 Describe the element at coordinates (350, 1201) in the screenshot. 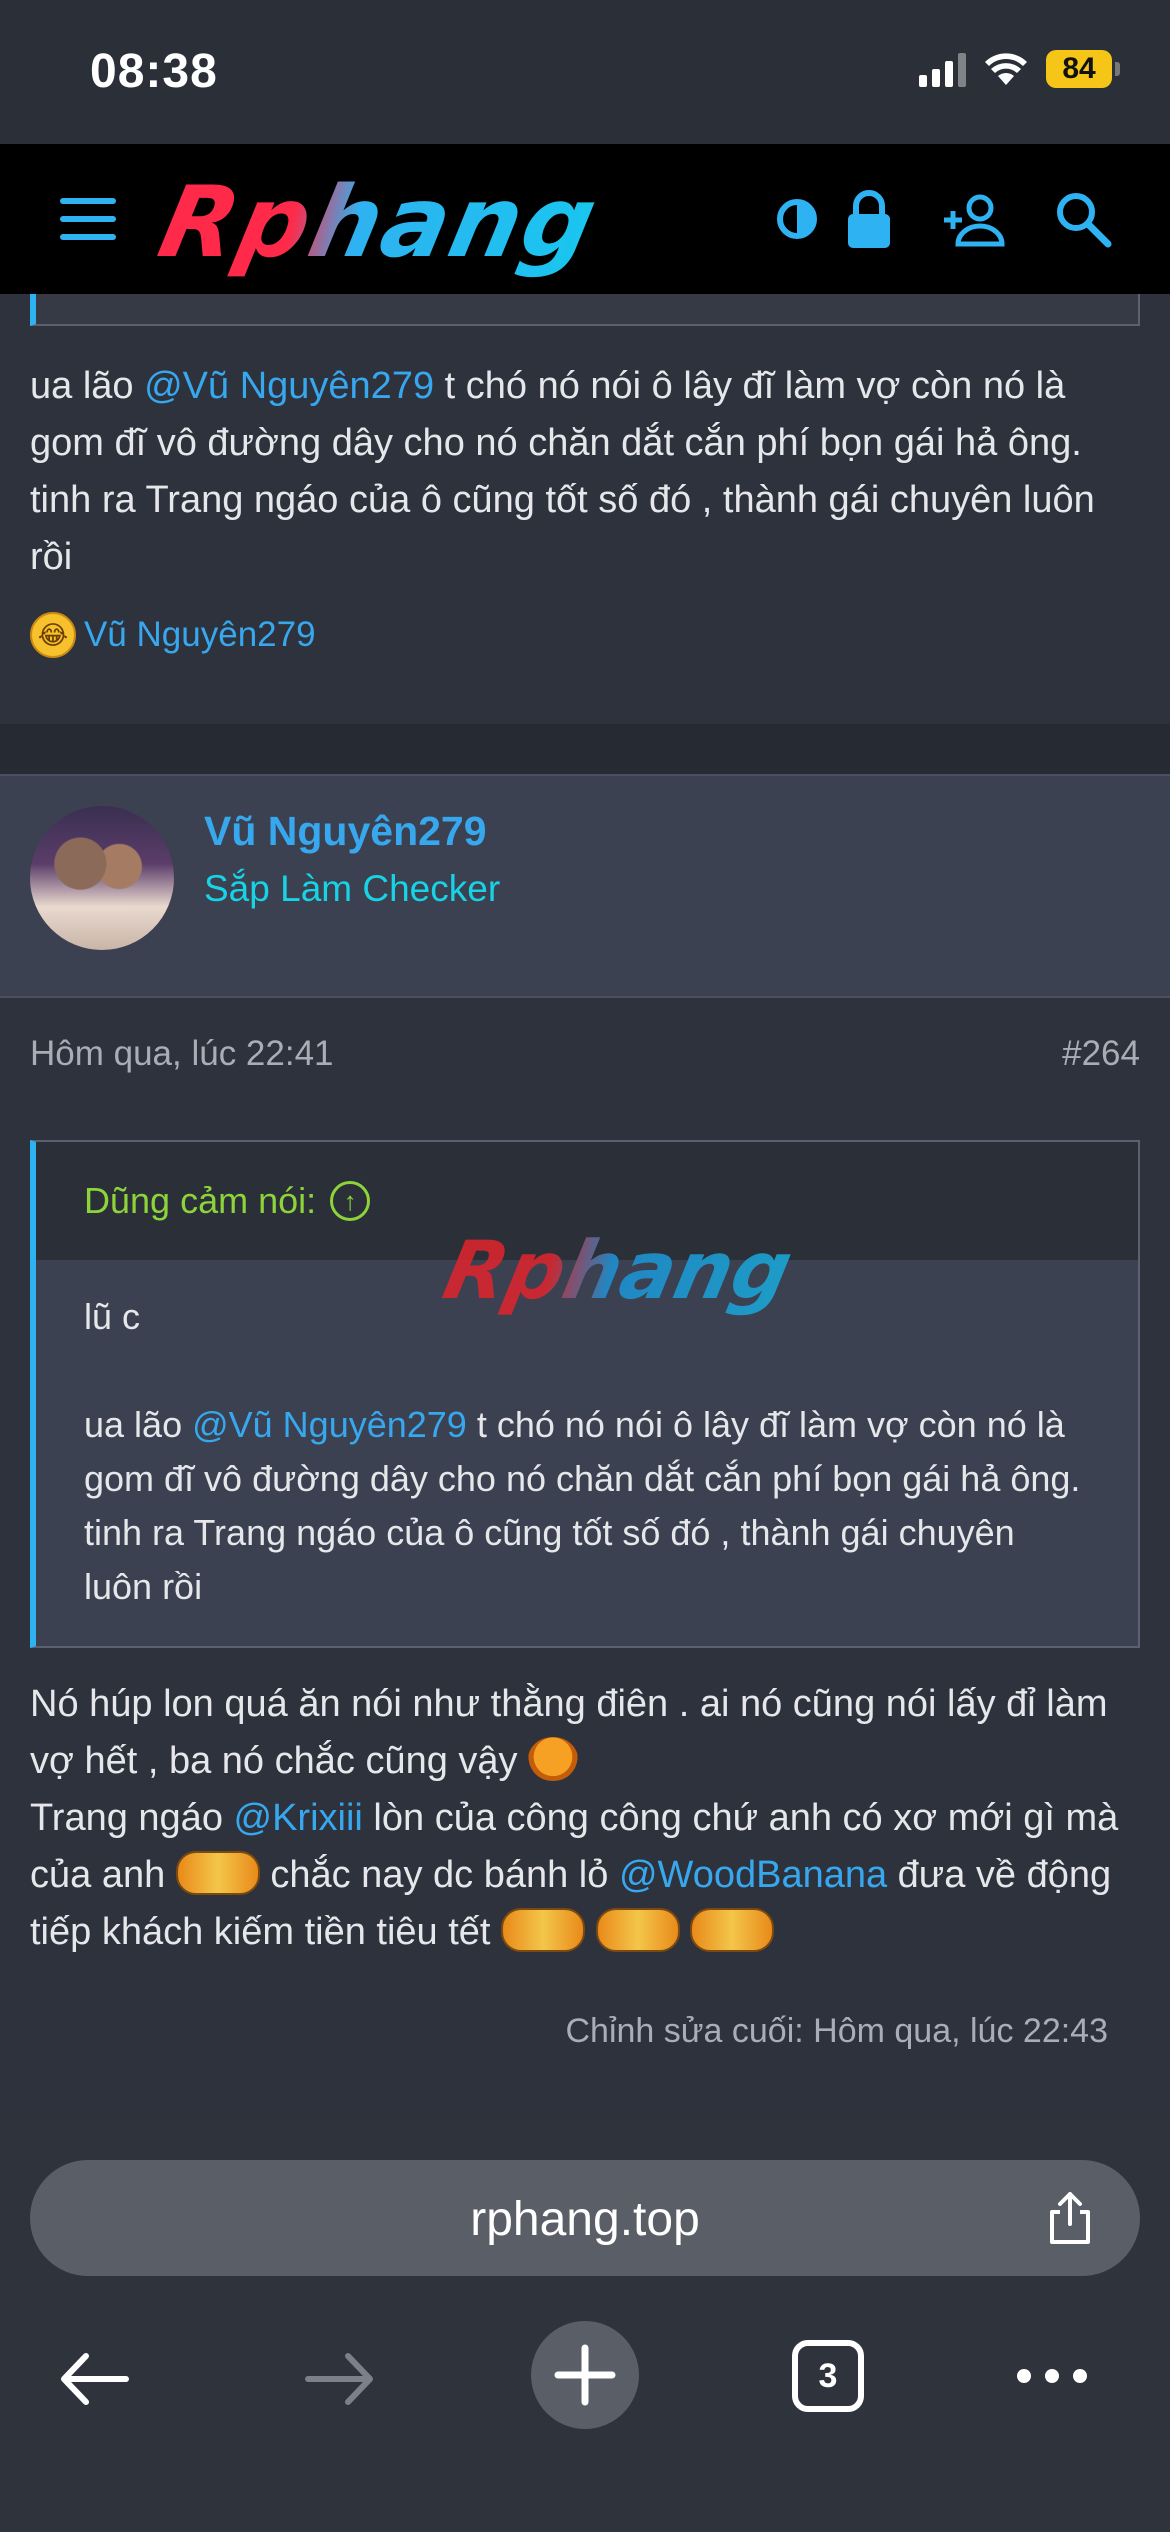

I see `arrow-up-circle-icon: ↑` at that location.